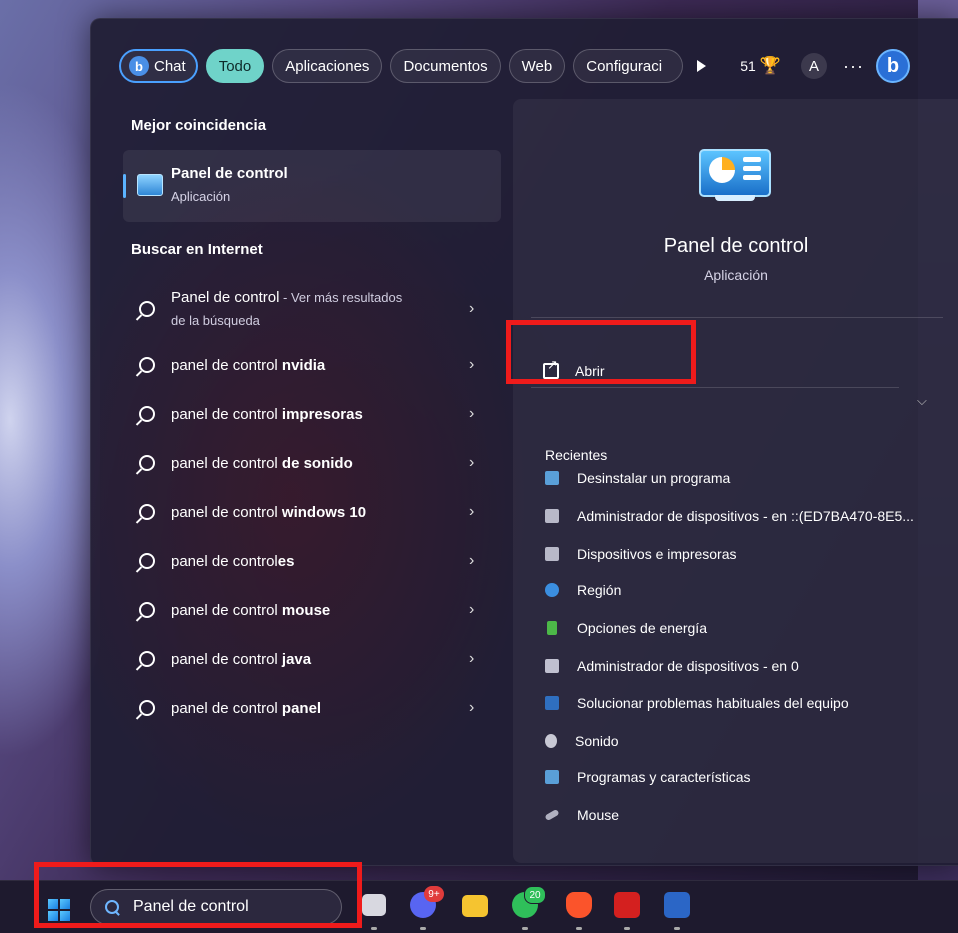 The height and width of the screenshot is (933, 958). Describe the element at coordinates (197, 249) in the screenshot. I see `web-search-heading: Buscar en Internet` at that location.